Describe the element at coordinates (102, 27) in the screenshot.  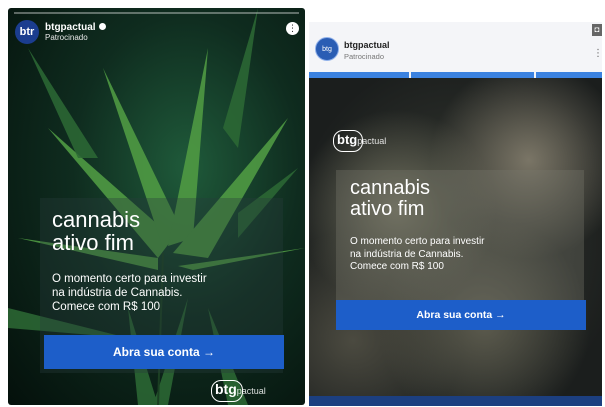
I see `verified-icon` at that location.